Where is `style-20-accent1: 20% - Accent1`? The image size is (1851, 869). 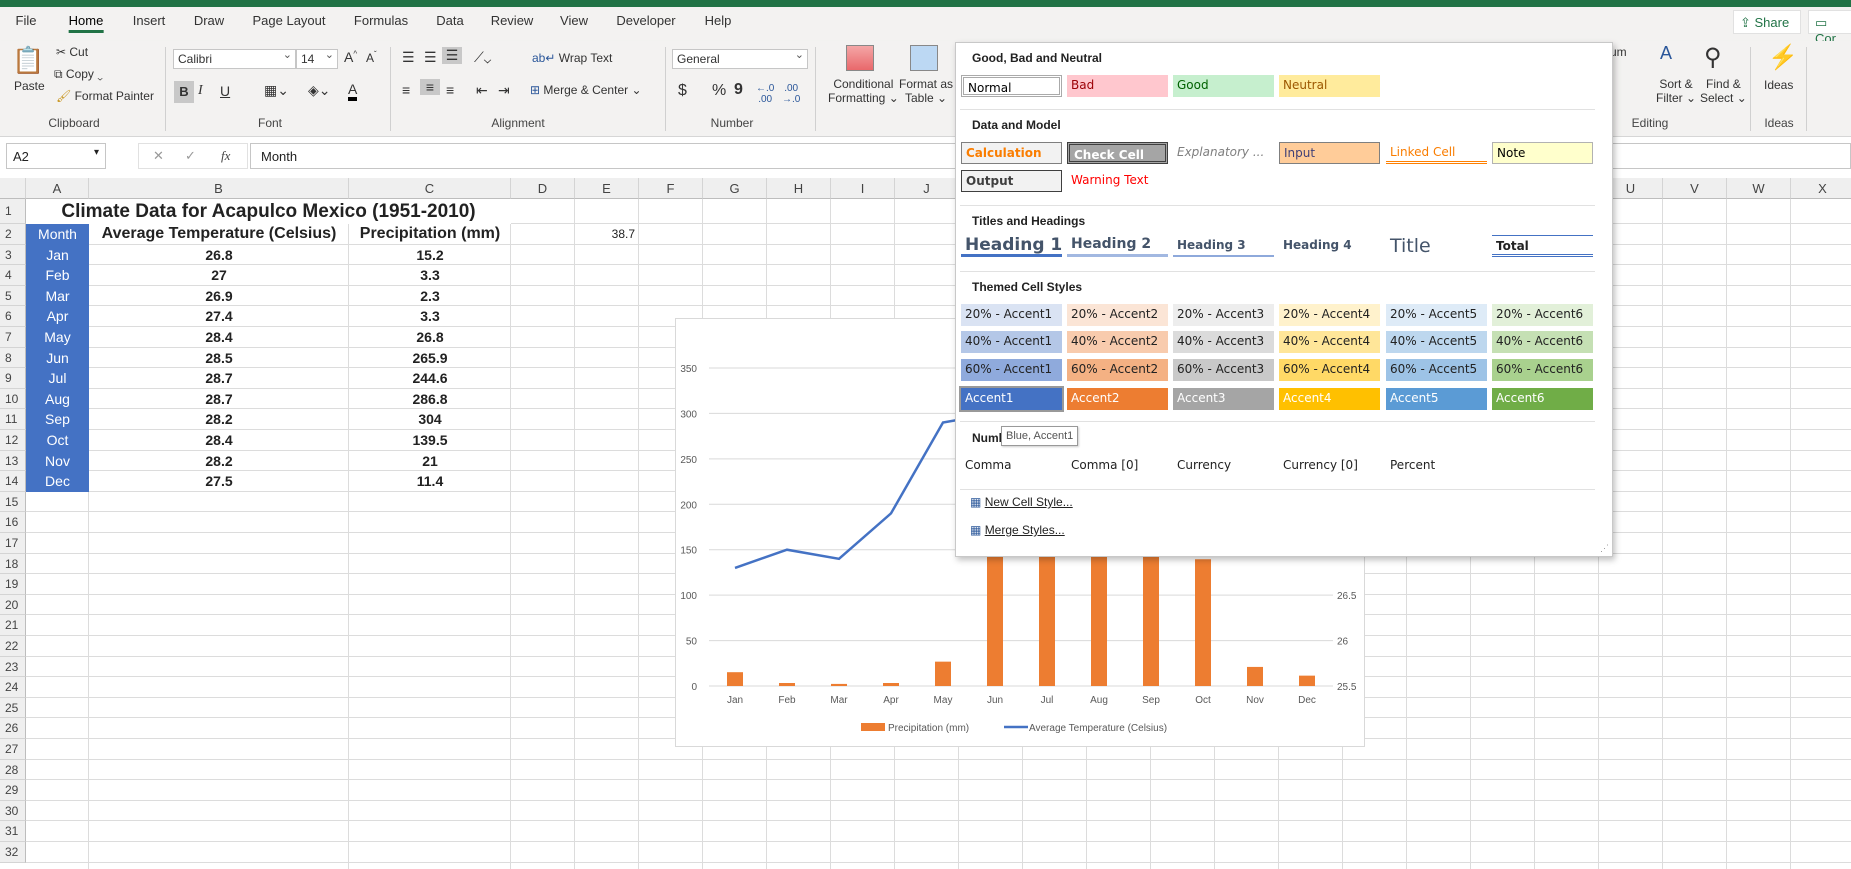
style-20-accent1: 20% - Accent1 is located at coordinates (1011, 315).